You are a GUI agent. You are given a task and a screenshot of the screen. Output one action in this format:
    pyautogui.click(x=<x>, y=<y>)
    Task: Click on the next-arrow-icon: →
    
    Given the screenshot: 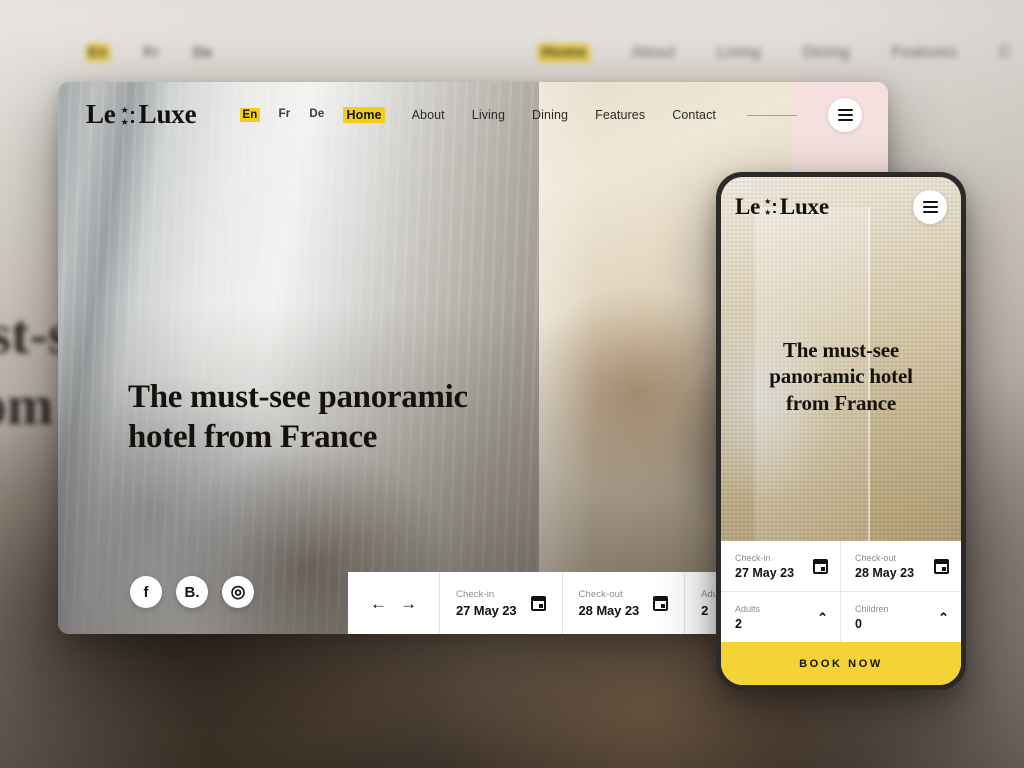 What is the action you would take?
    pyautogui.click(x=408, y=603)
    